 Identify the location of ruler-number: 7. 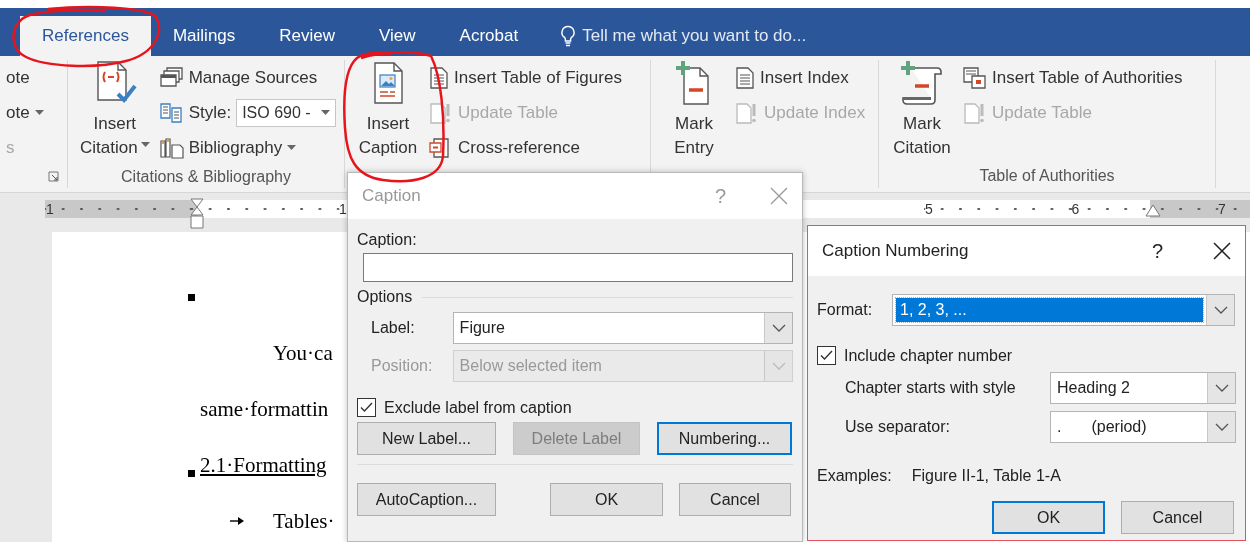
(1222, 209).